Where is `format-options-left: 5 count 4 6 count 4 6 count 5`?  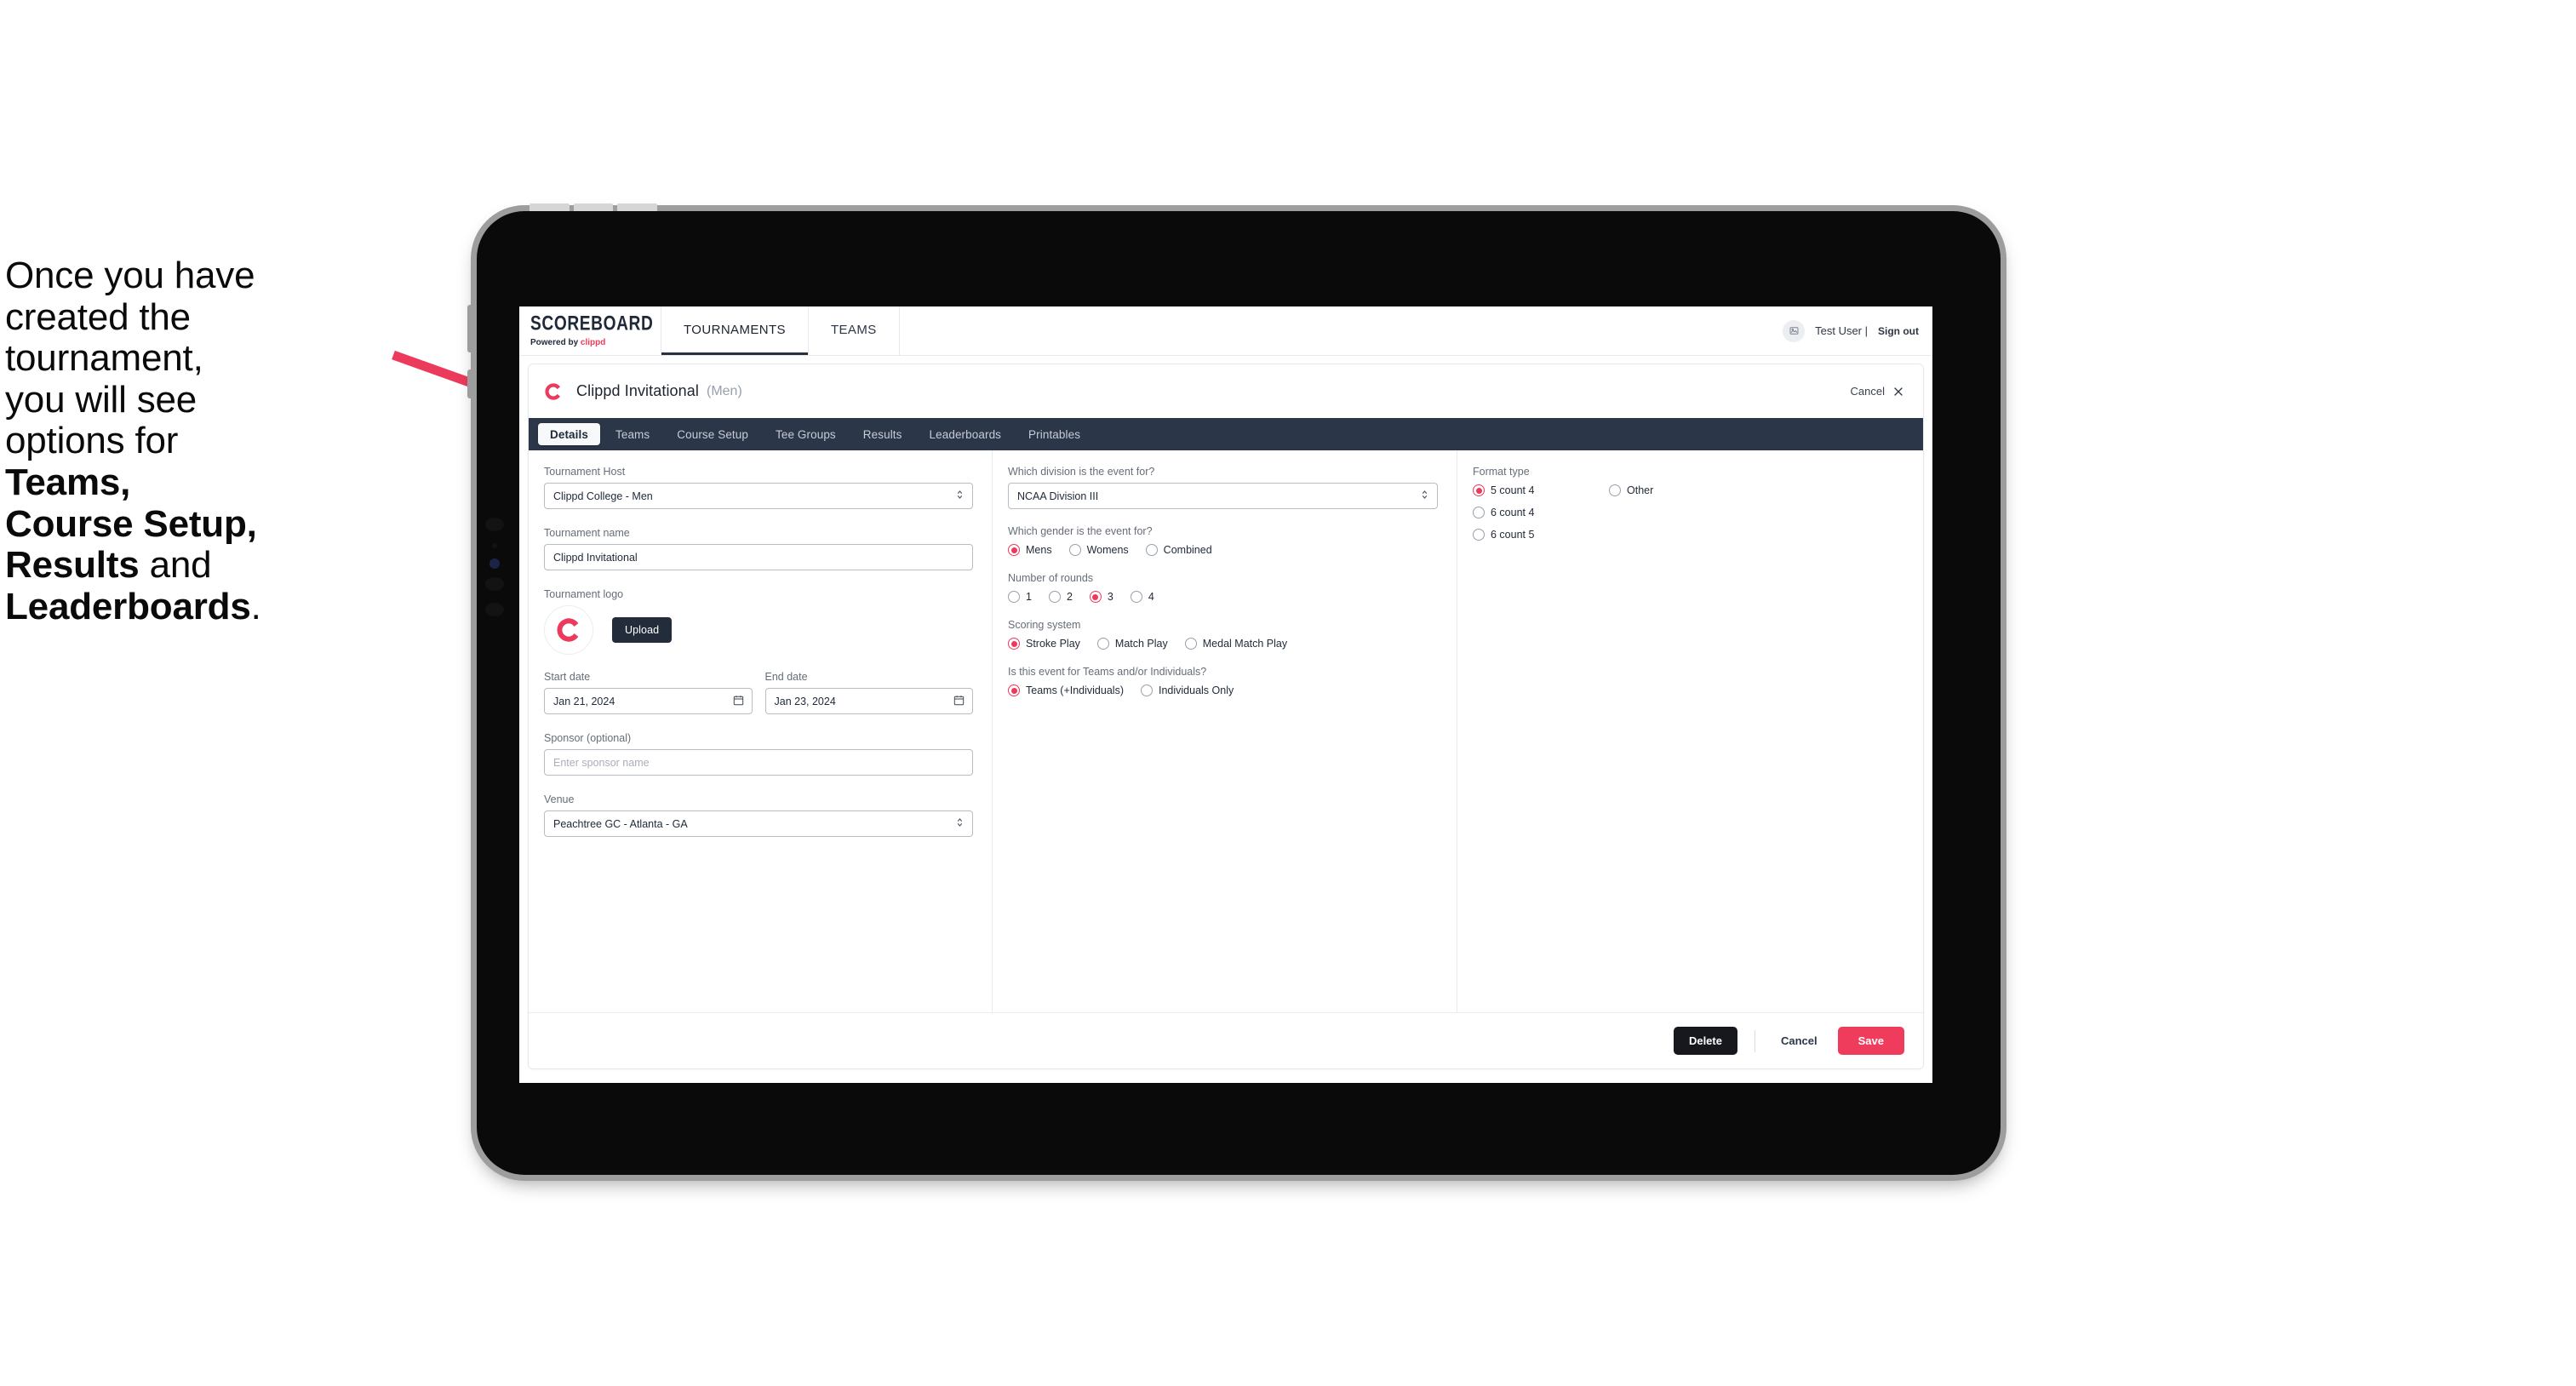
format-options-left: 5 count 4 6 count 4 6 count 5 is located at coordinates (1541, 517).